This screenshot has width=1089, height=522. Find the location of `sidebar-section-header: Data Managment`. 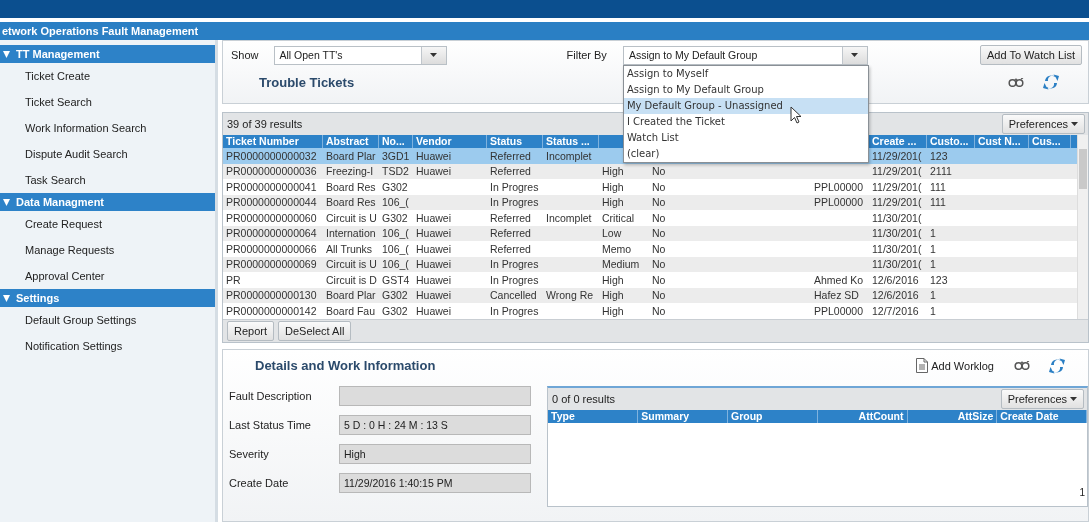

sidebar-section-header: Data Managment is located at coordinates (107, 202).